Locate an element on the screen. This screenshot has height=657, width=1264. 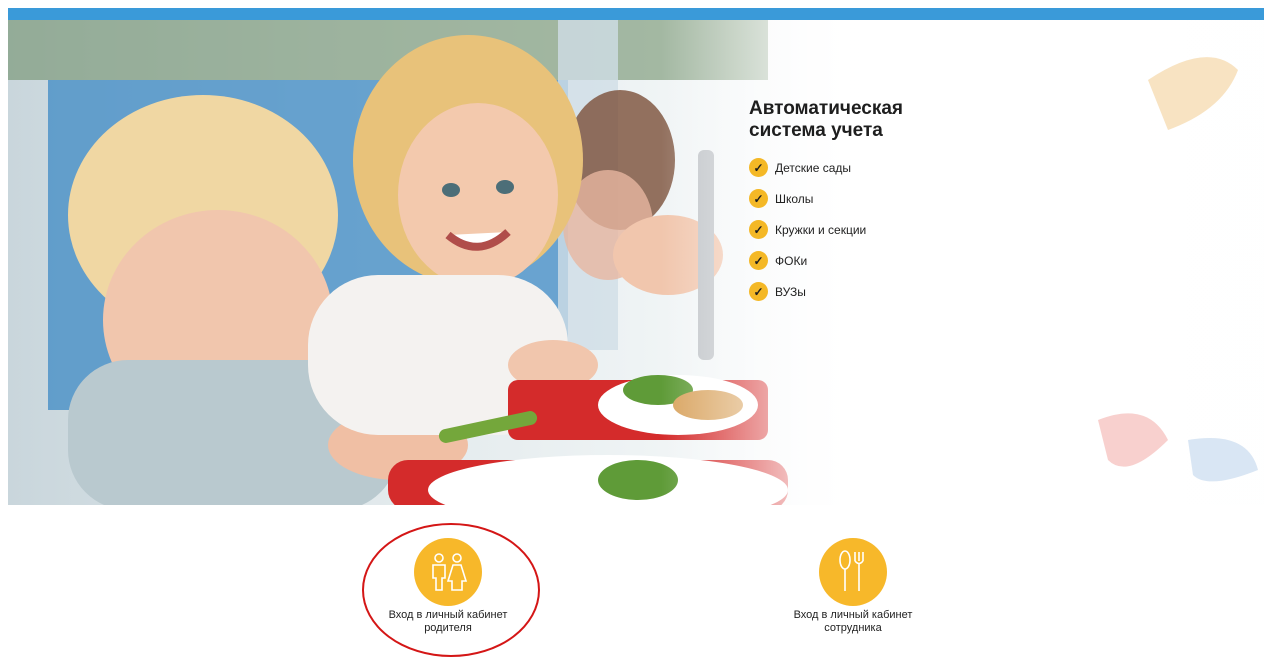
feature-item: ✓ Детские сады is located at coordinates (879, 167).